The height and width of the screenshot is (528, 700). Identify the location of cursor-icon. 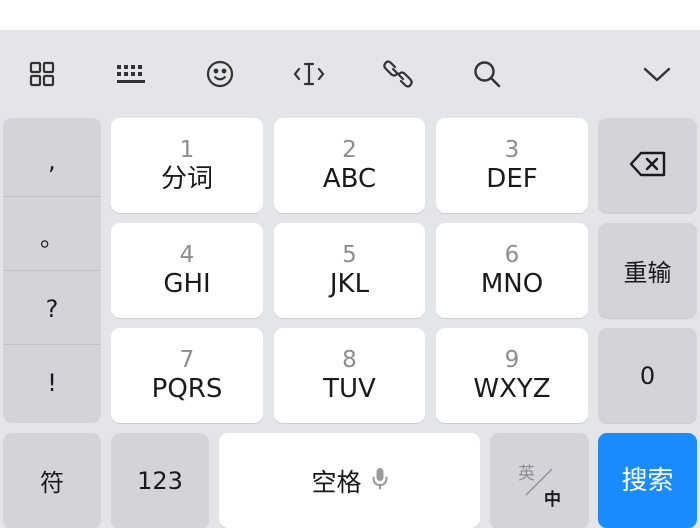
(309, 74).